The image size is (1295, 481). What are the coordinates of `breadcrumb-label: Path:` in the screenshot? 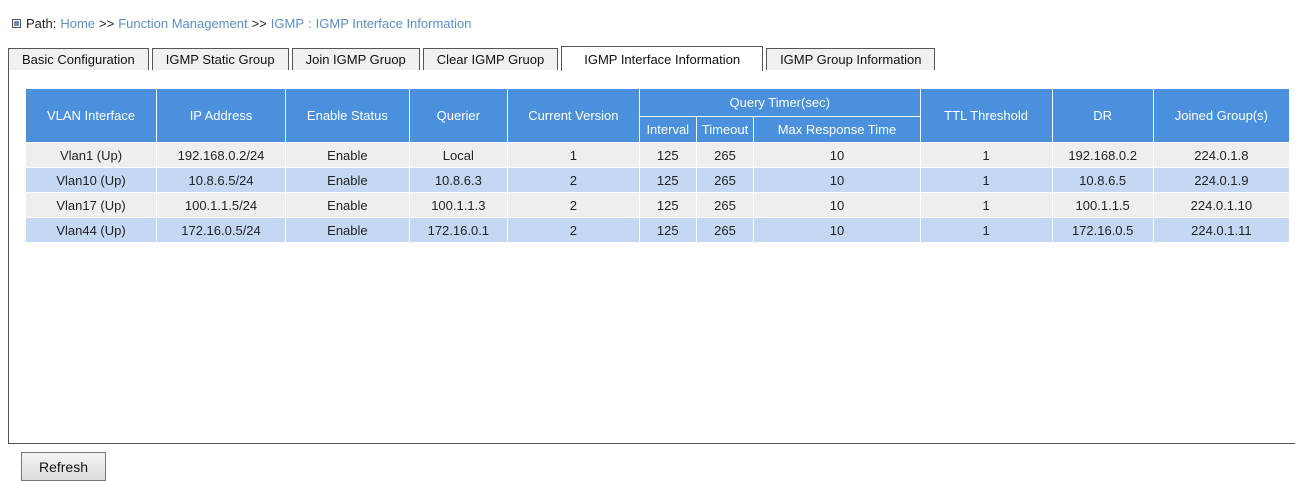 It's located at (41, 23).